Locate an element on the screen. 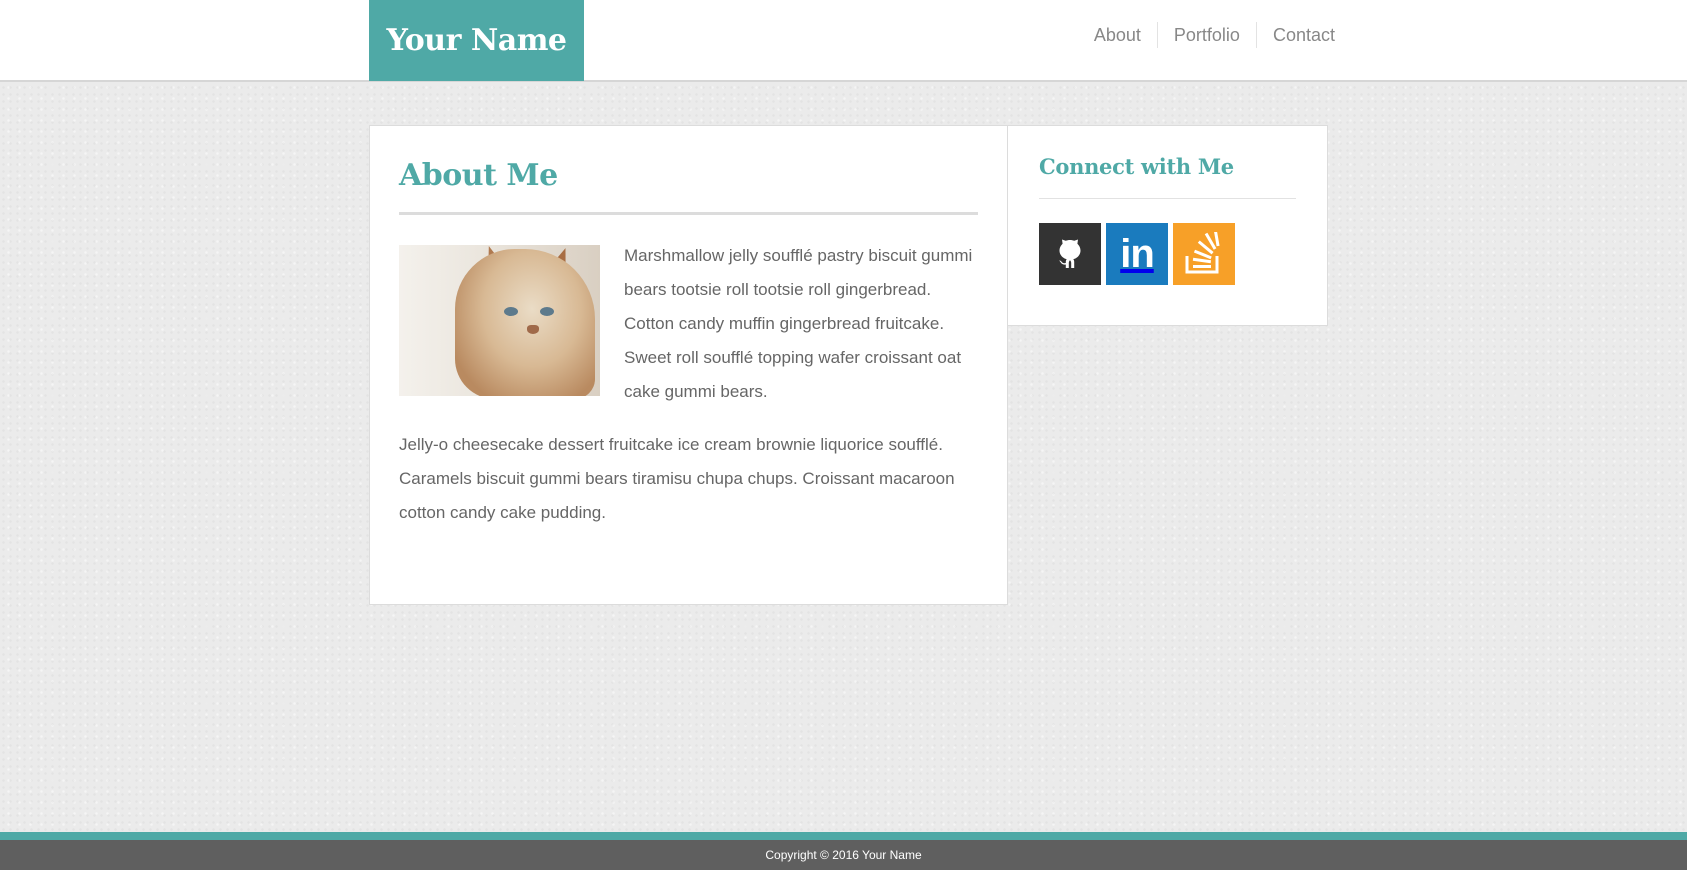  site-header: Your Name About Portfolio Contact is located at coordinates (843, 41).